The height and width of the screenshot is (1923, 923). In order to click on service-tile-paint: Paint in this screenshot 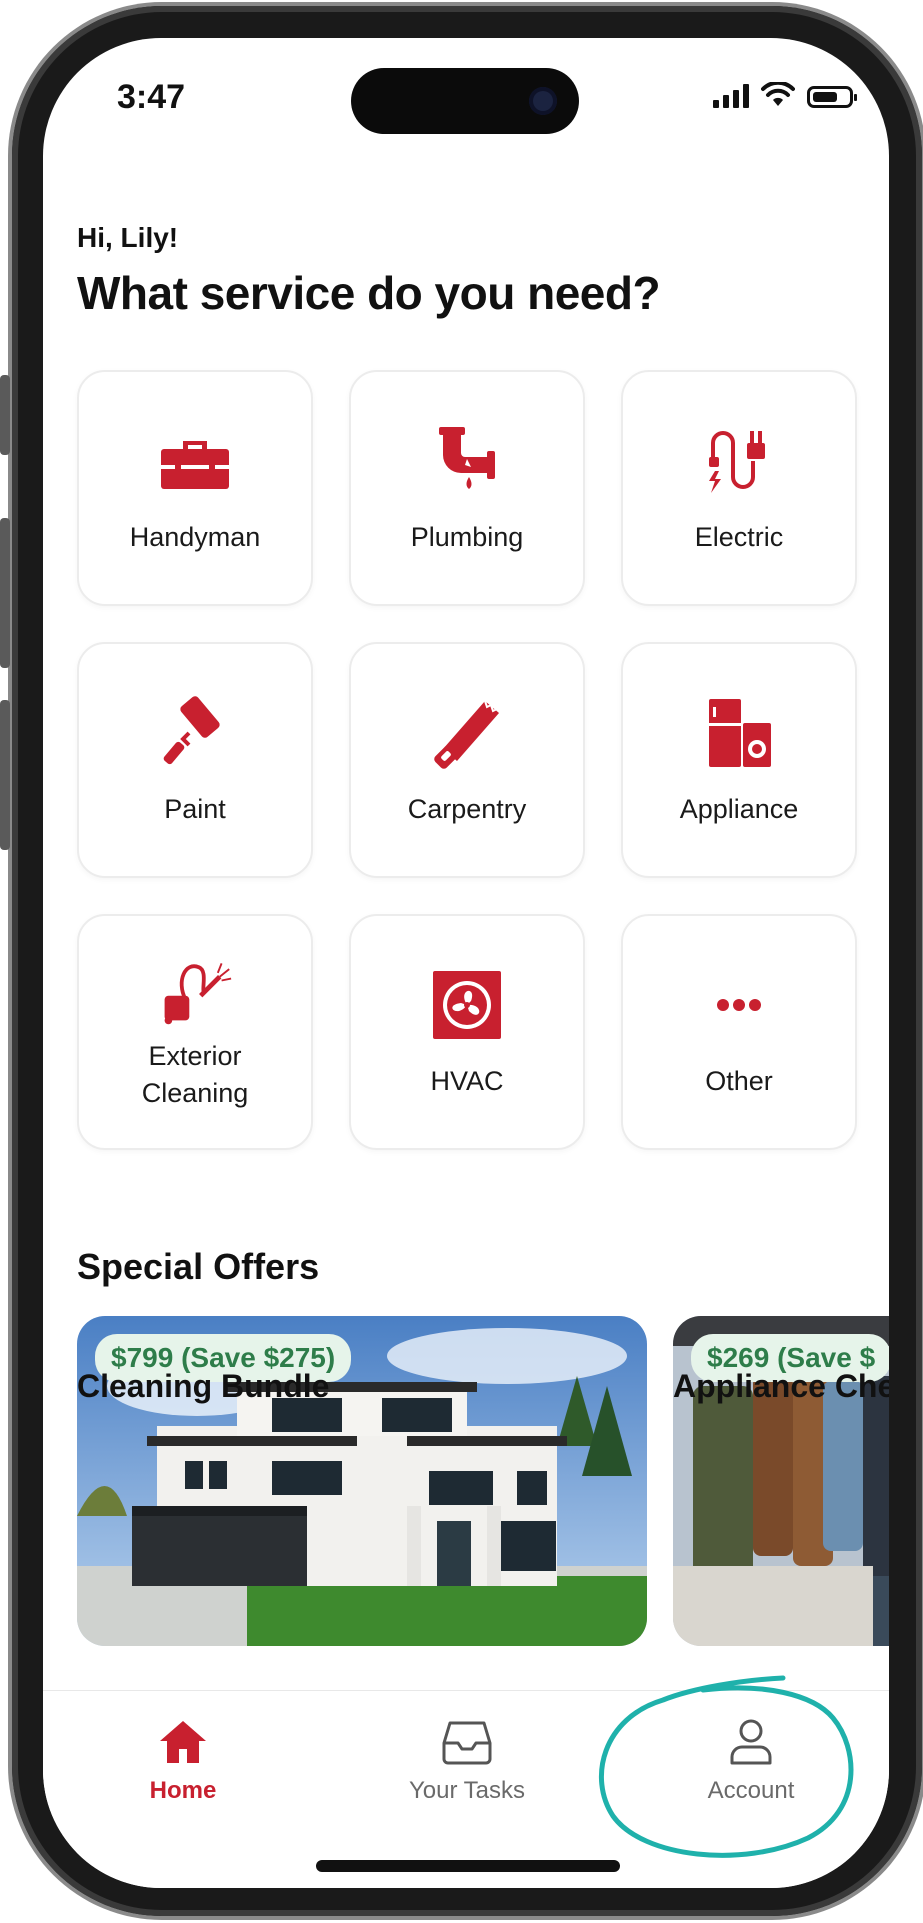, I will do `click(195, 760)`.